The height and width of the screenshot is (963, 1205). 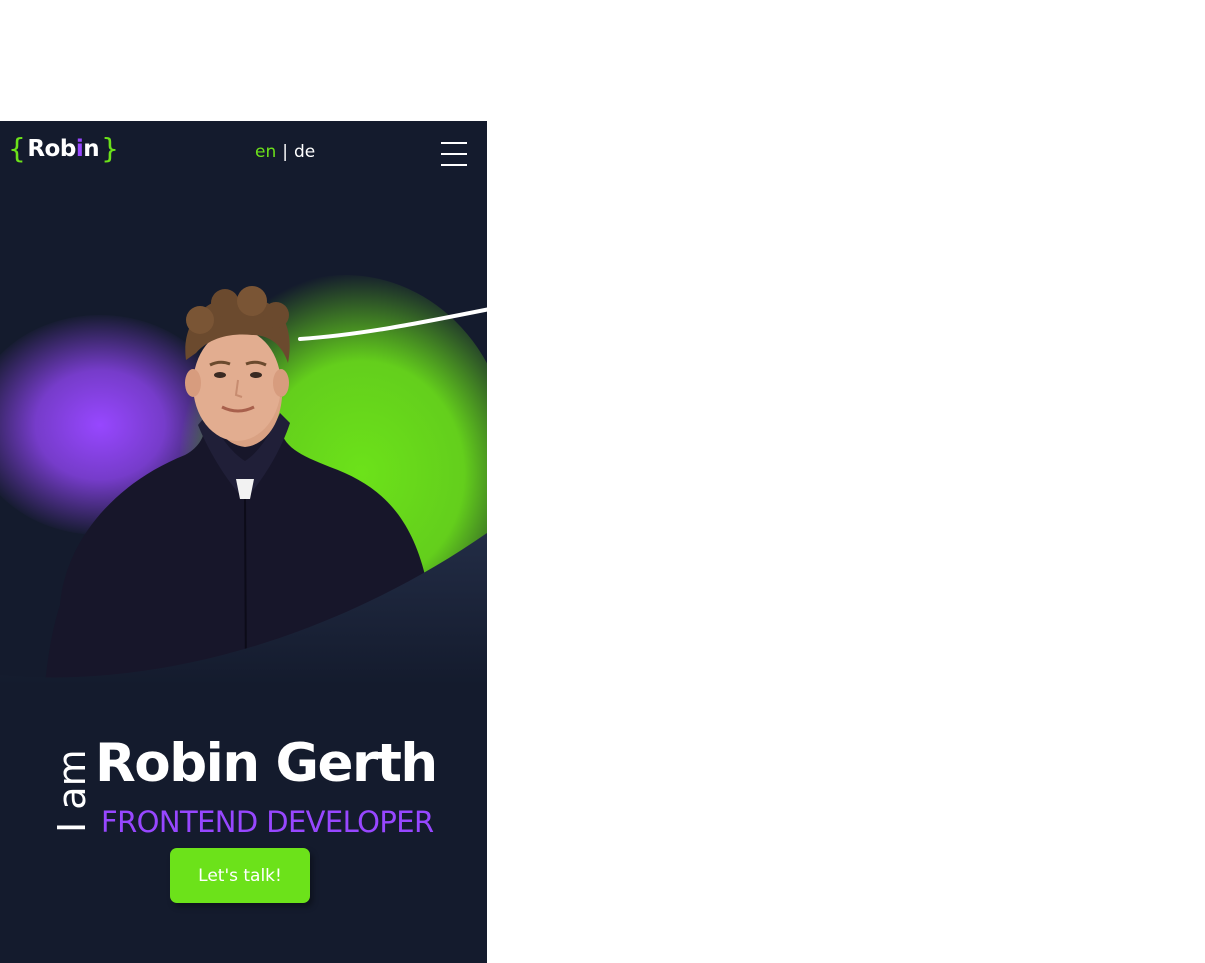 What do you see at coordinates (243, 153) in the screenshot?
I see `site-header: { Rob i n } en | de` at bounding box center [243, 153].